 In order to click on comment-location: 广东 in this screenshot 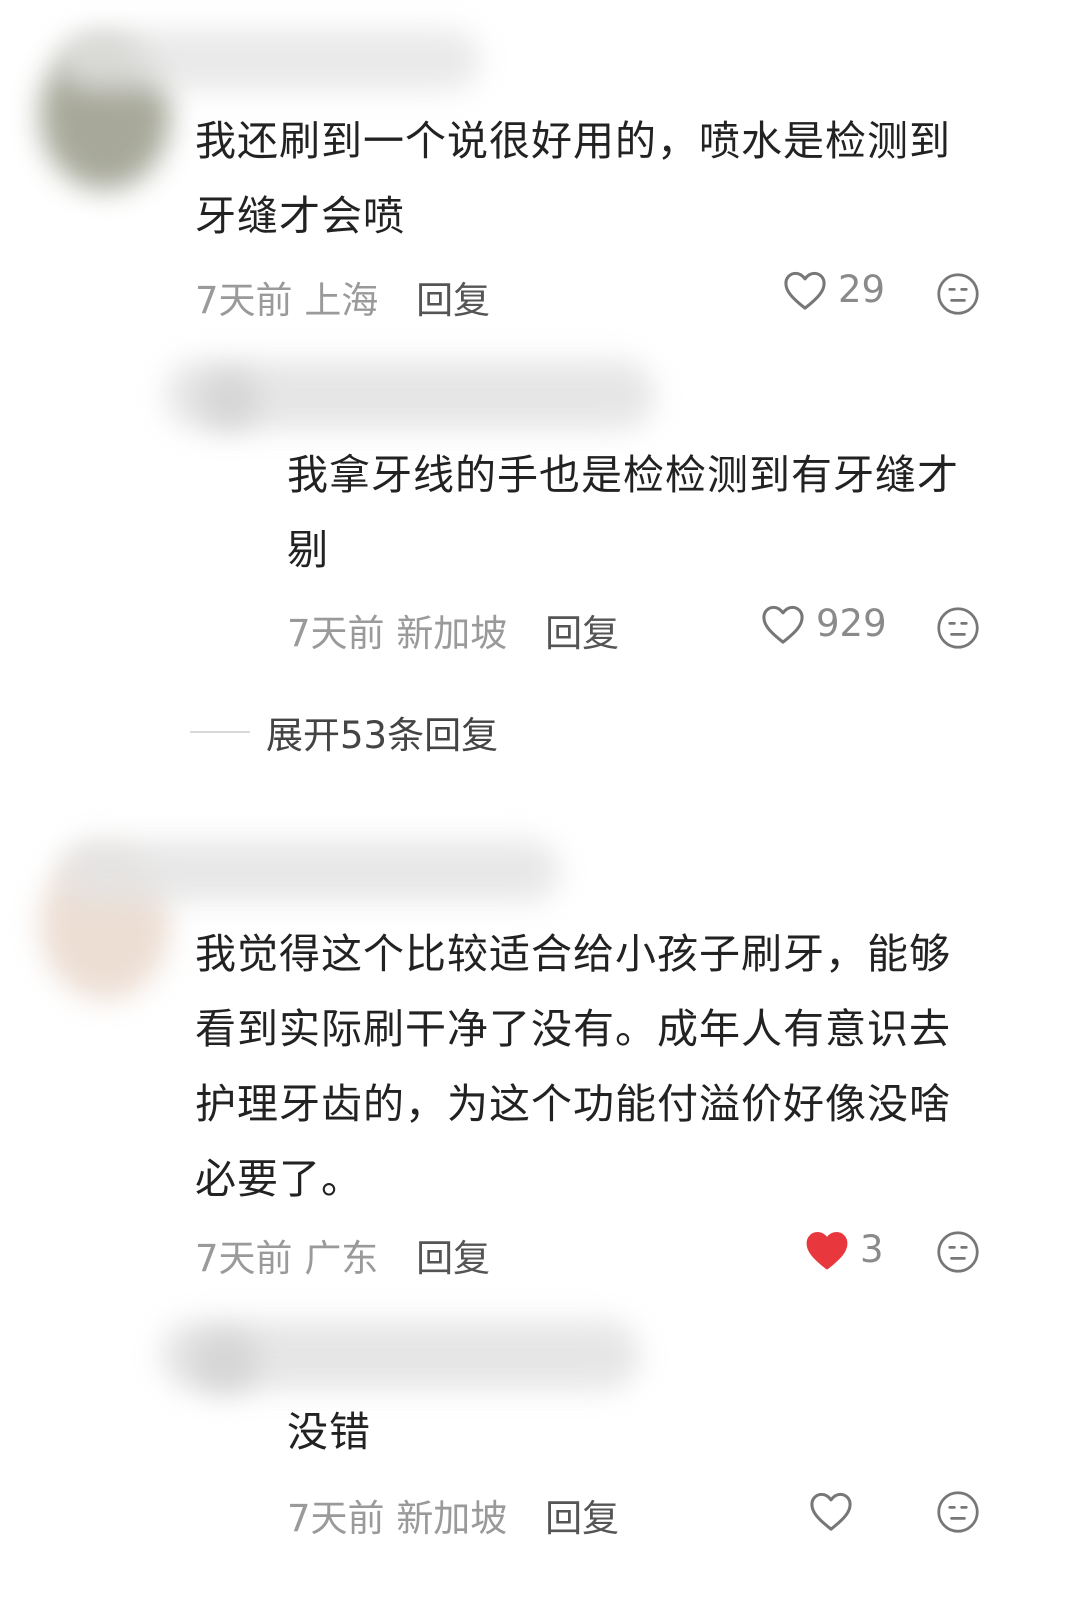, I will do `click(341, 1258)`.